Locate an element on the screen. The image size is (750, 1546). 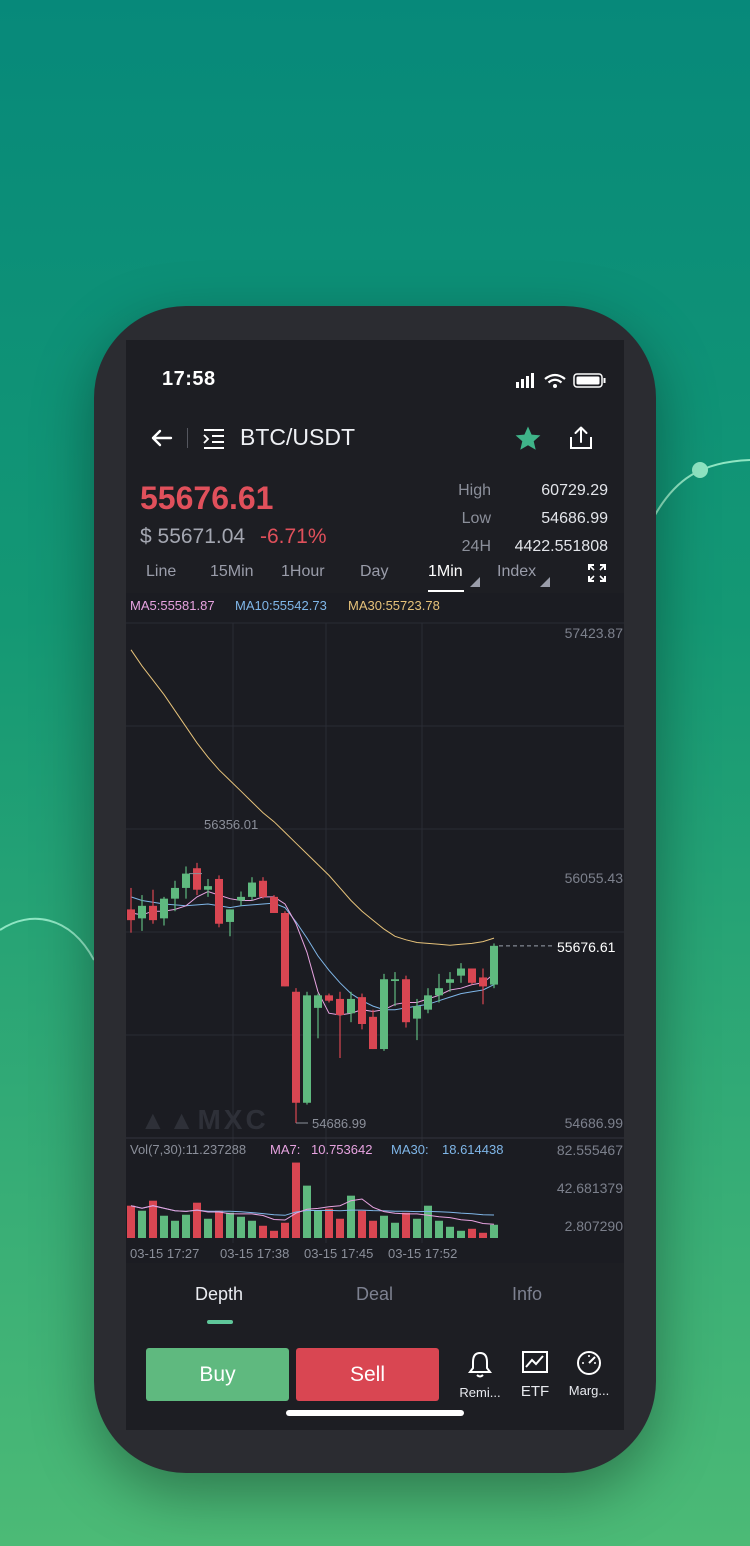
time-label: 03-15 17:45 is located at coordinates (339, 1253).